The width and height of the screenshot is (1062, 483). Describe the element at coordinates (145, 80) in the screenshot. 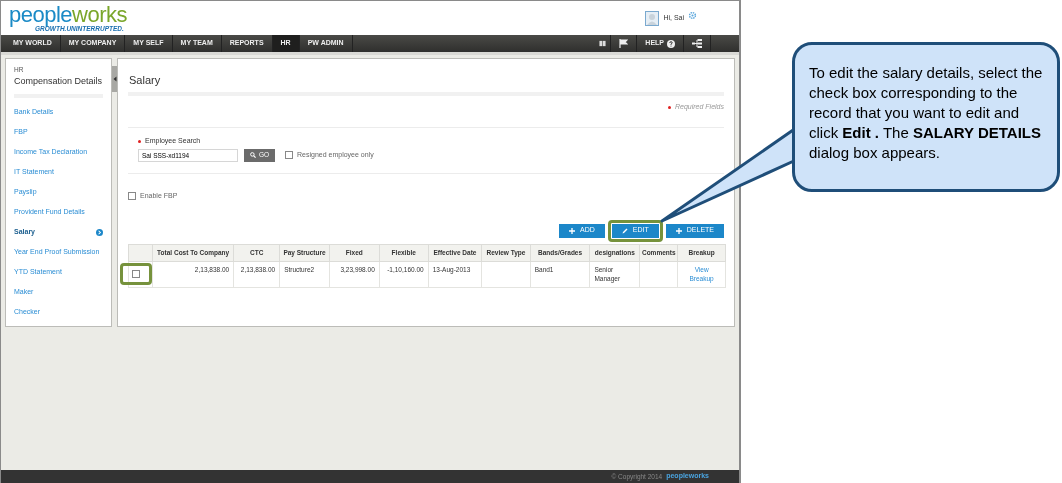

I see `page-title: Salary` at that location.